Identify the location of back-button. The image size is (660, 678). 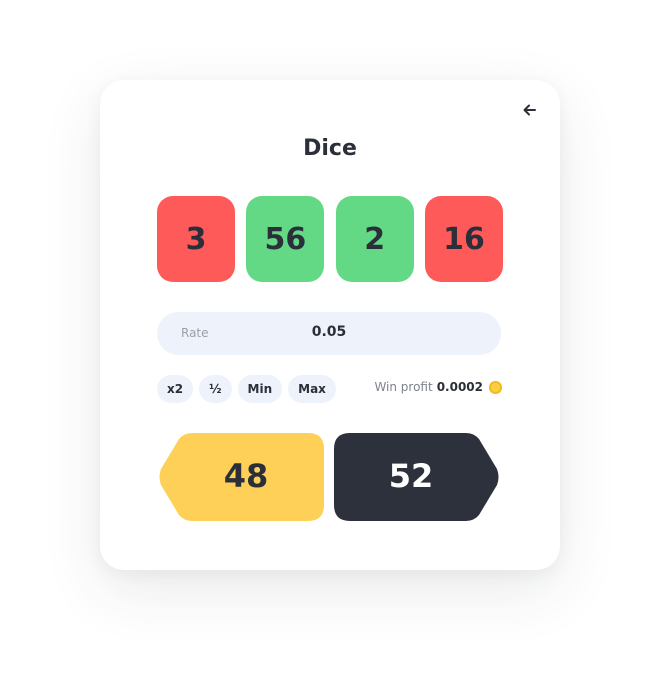
(530, 110).